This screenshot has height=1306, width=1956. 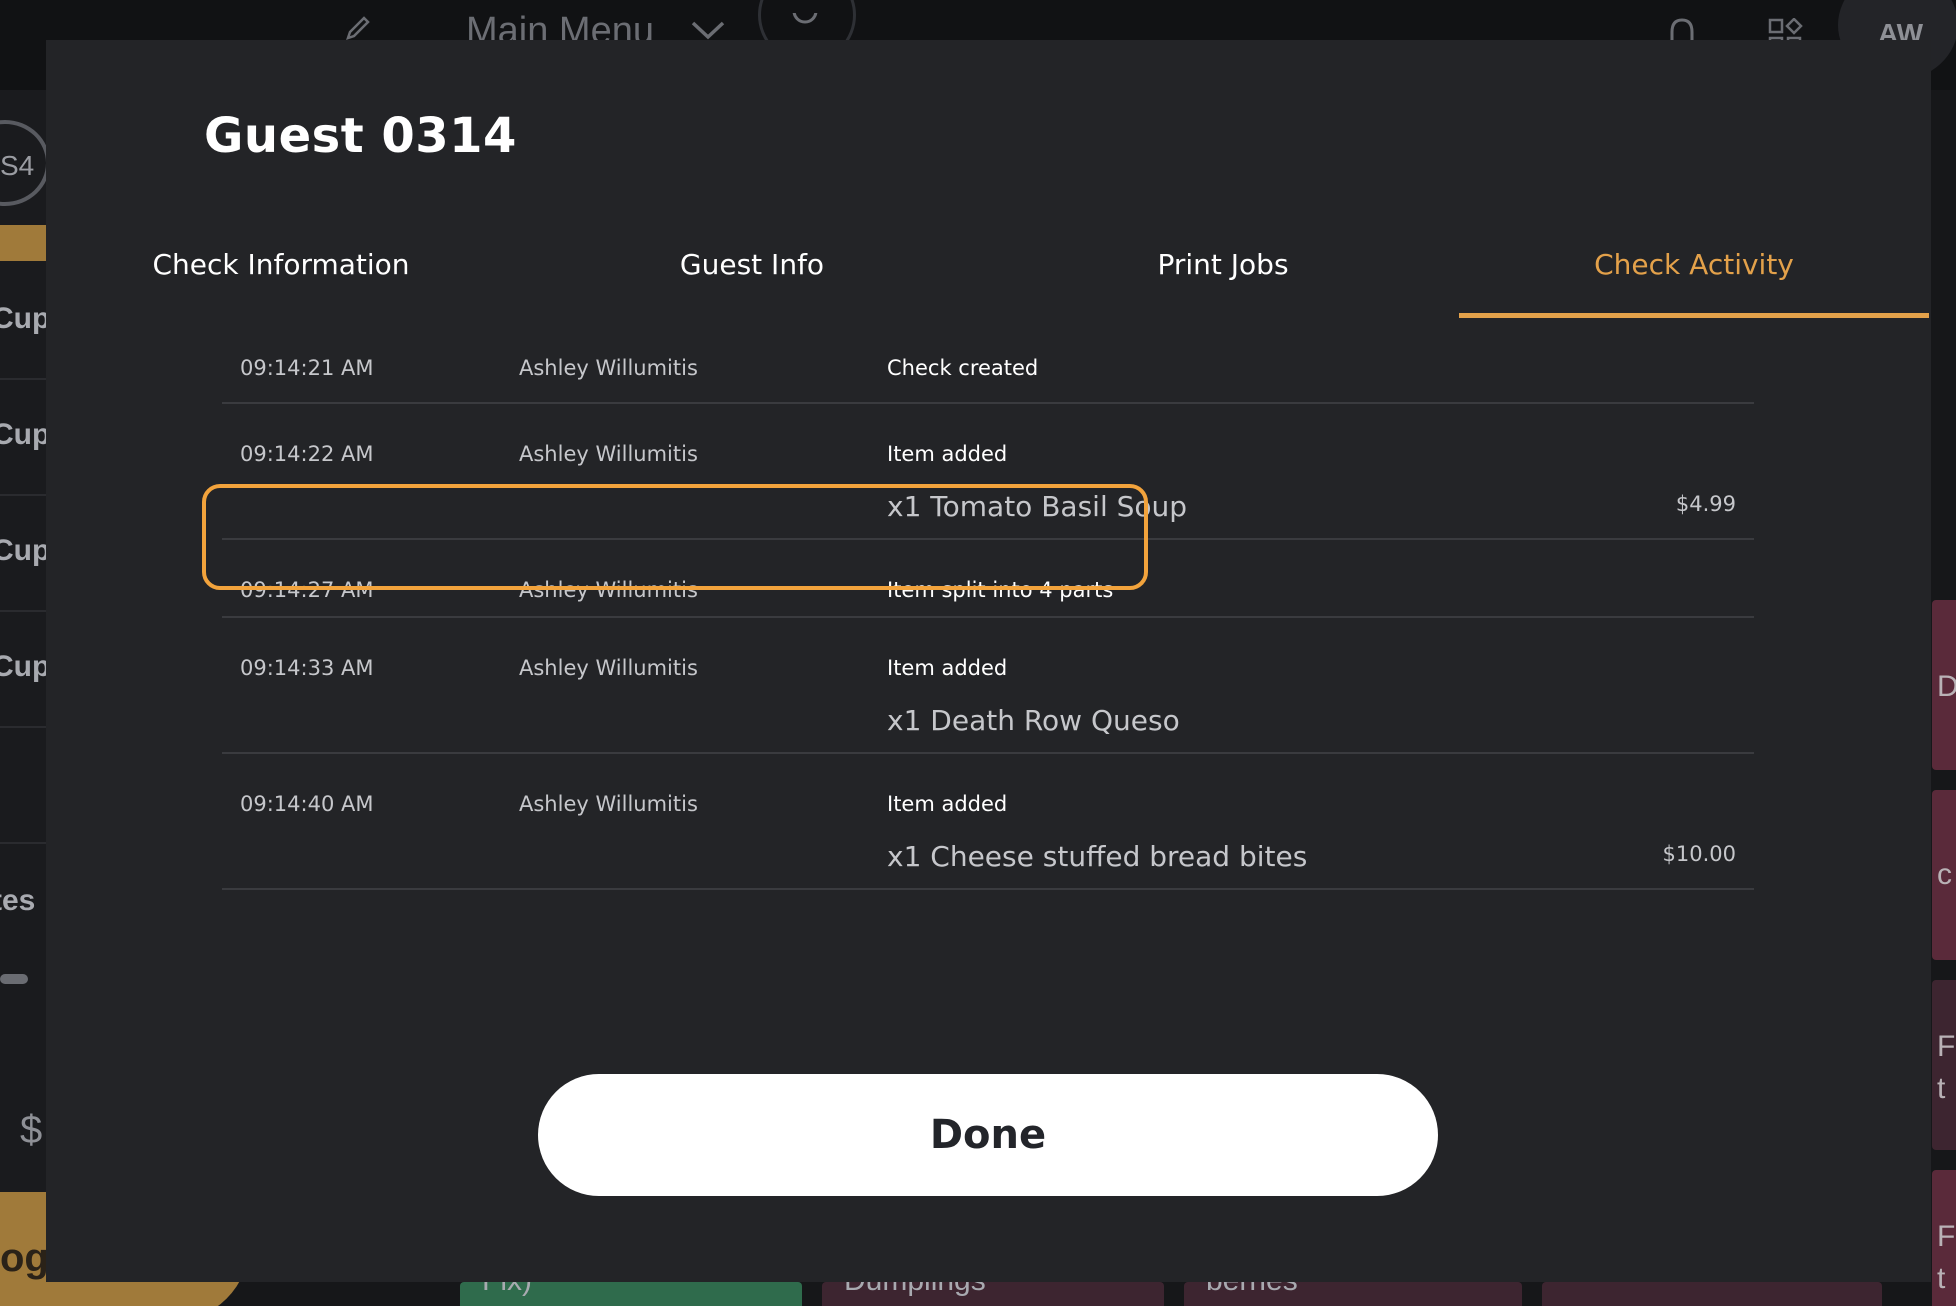 What do you see at coordinates (307, 804) in the screenshot?
I see `activity-time: 09:14:40 AM` at bounding box center [307, 804].